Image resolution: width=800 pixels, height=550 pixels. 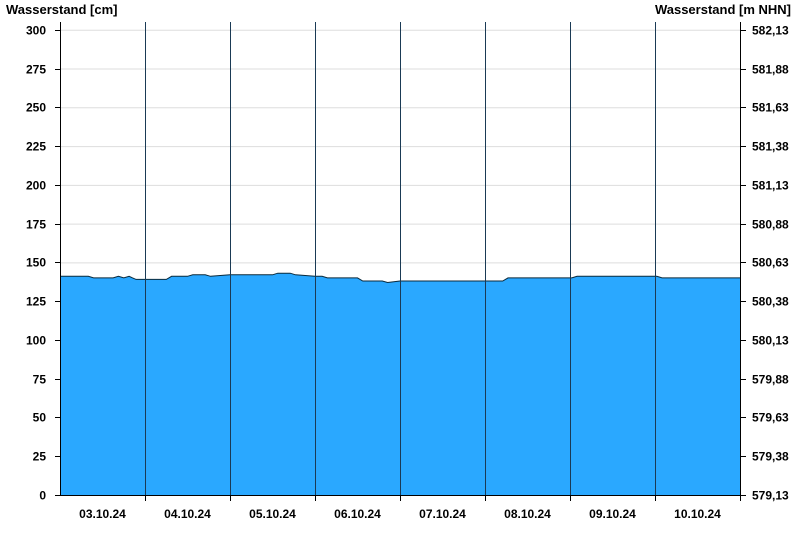 I want to click on x-tick-label: 10.10.24, so click(x=697, y=514).